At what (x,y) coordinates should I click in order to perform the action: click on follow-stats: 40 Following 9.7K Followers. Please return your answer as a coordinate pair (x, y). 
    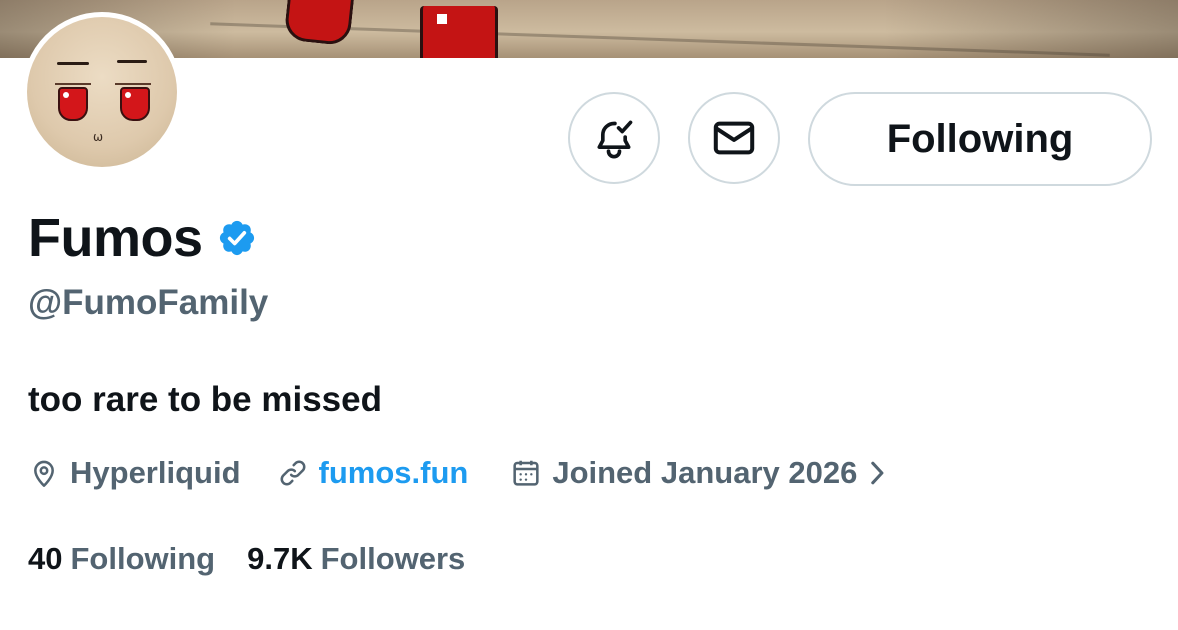
    Looking at the image, I should click on (246, 559).